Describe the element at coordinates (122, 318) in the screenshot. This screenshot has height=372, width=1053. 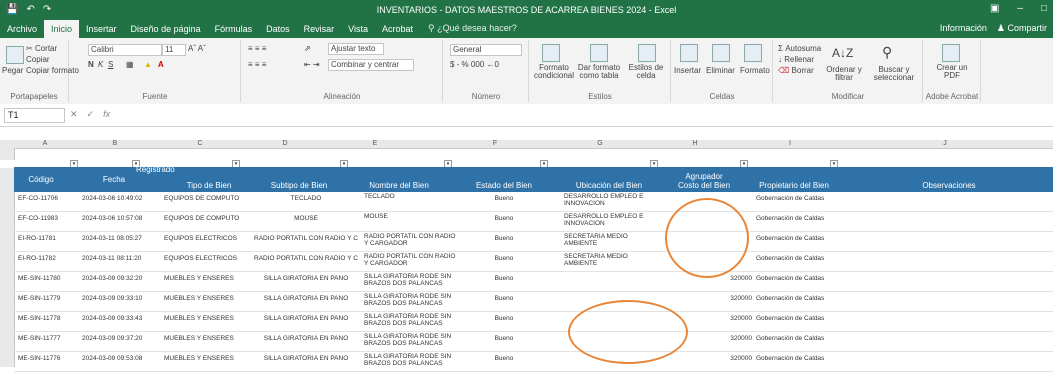
I see `cell-fecha: 2024-03-09 09:33:43` at that location.